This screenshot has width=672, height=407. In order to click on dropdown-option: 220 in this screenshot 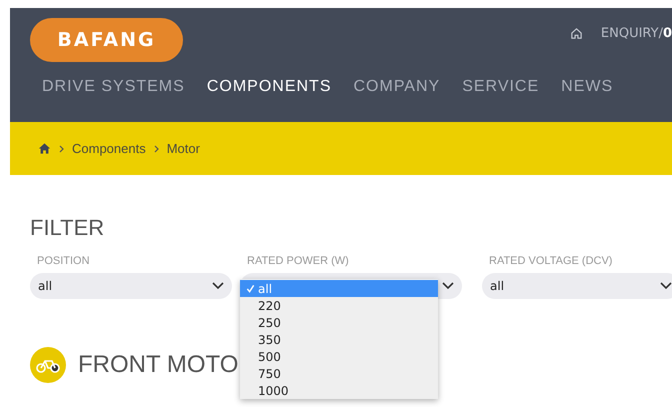, I will do `click(339, 305)`.